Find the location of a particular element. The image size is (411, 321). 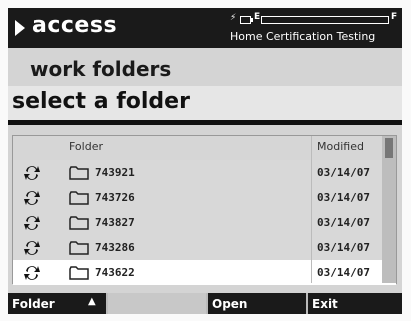

select-title: select a folder is located at coordinates (101, 101).